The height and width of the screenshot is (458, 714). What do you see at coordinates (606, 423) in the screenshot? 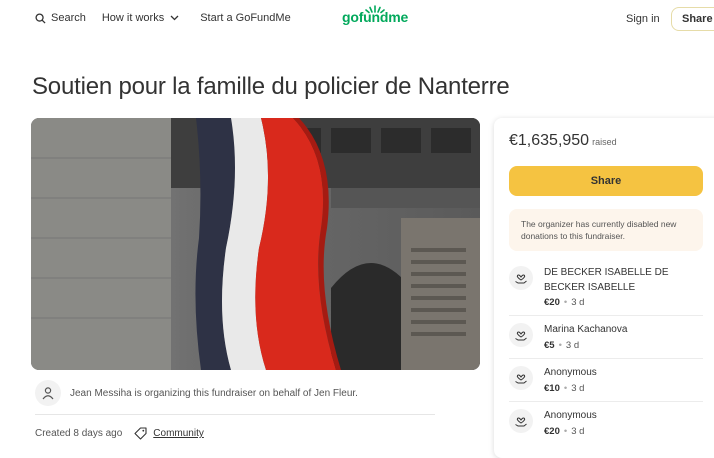
I see `donation-item: Anonymous €20 • 3 d` at bounding box center [606, 423].